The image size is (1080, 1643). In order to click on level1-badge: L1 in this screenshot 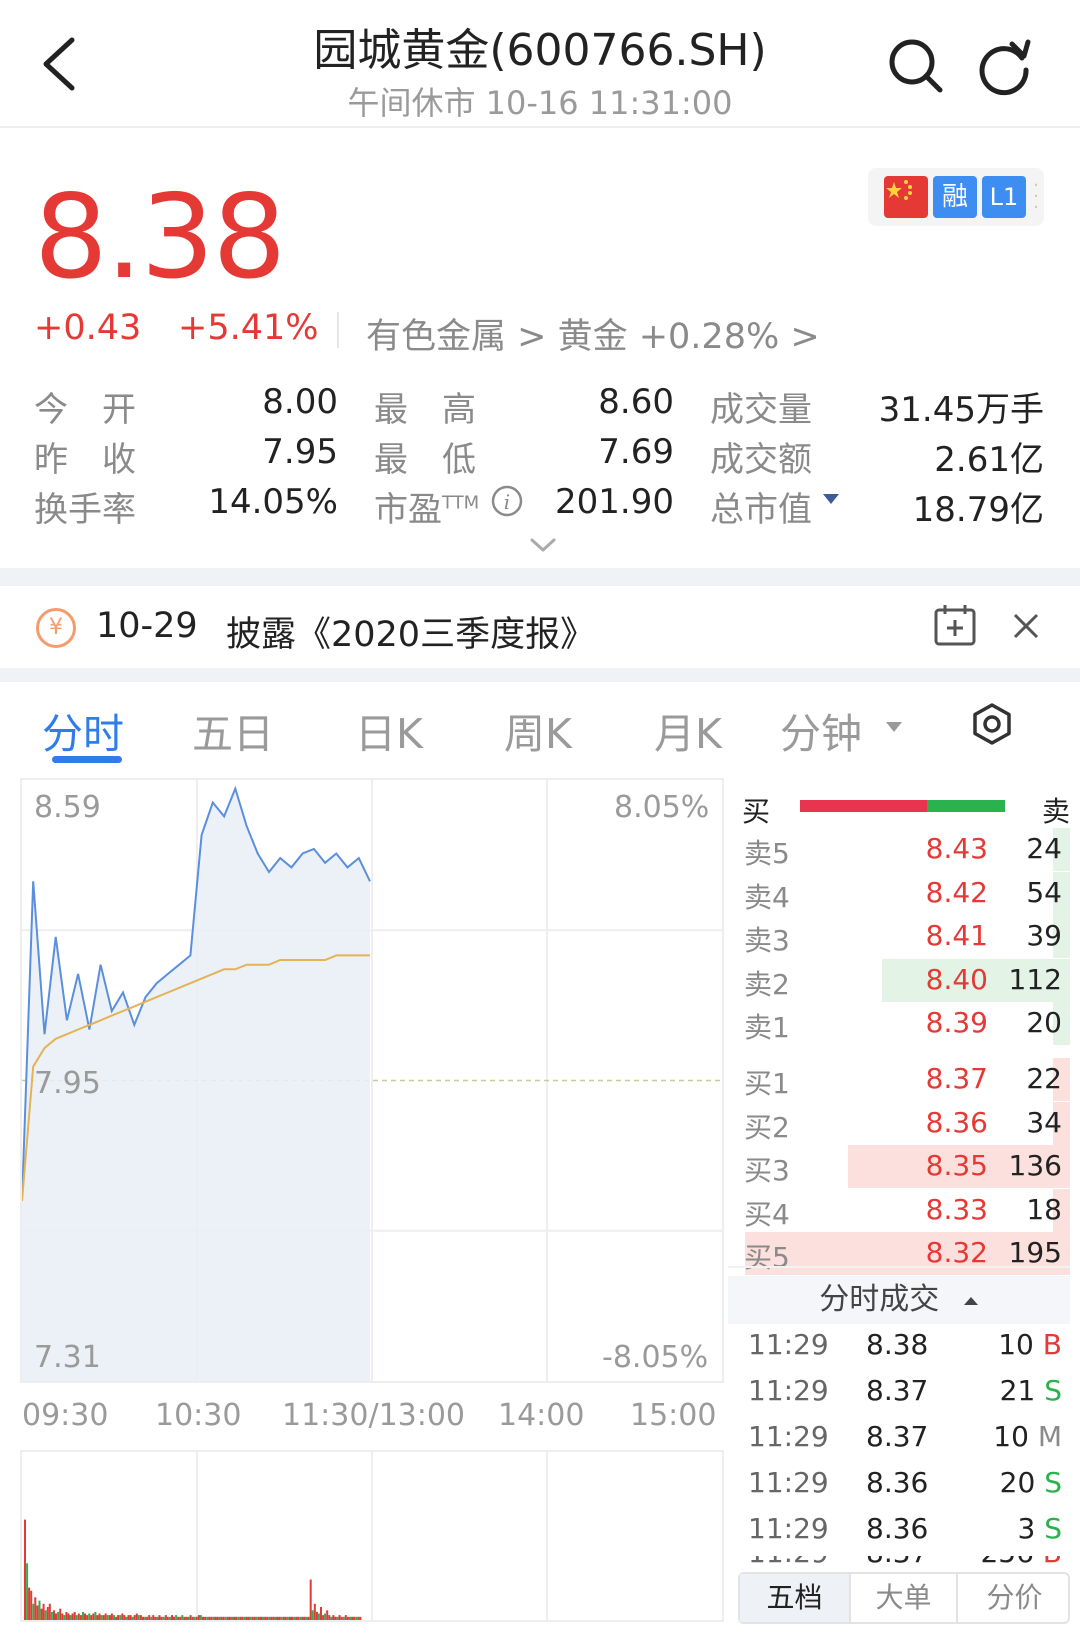, I will do `click(1004, 197)`.